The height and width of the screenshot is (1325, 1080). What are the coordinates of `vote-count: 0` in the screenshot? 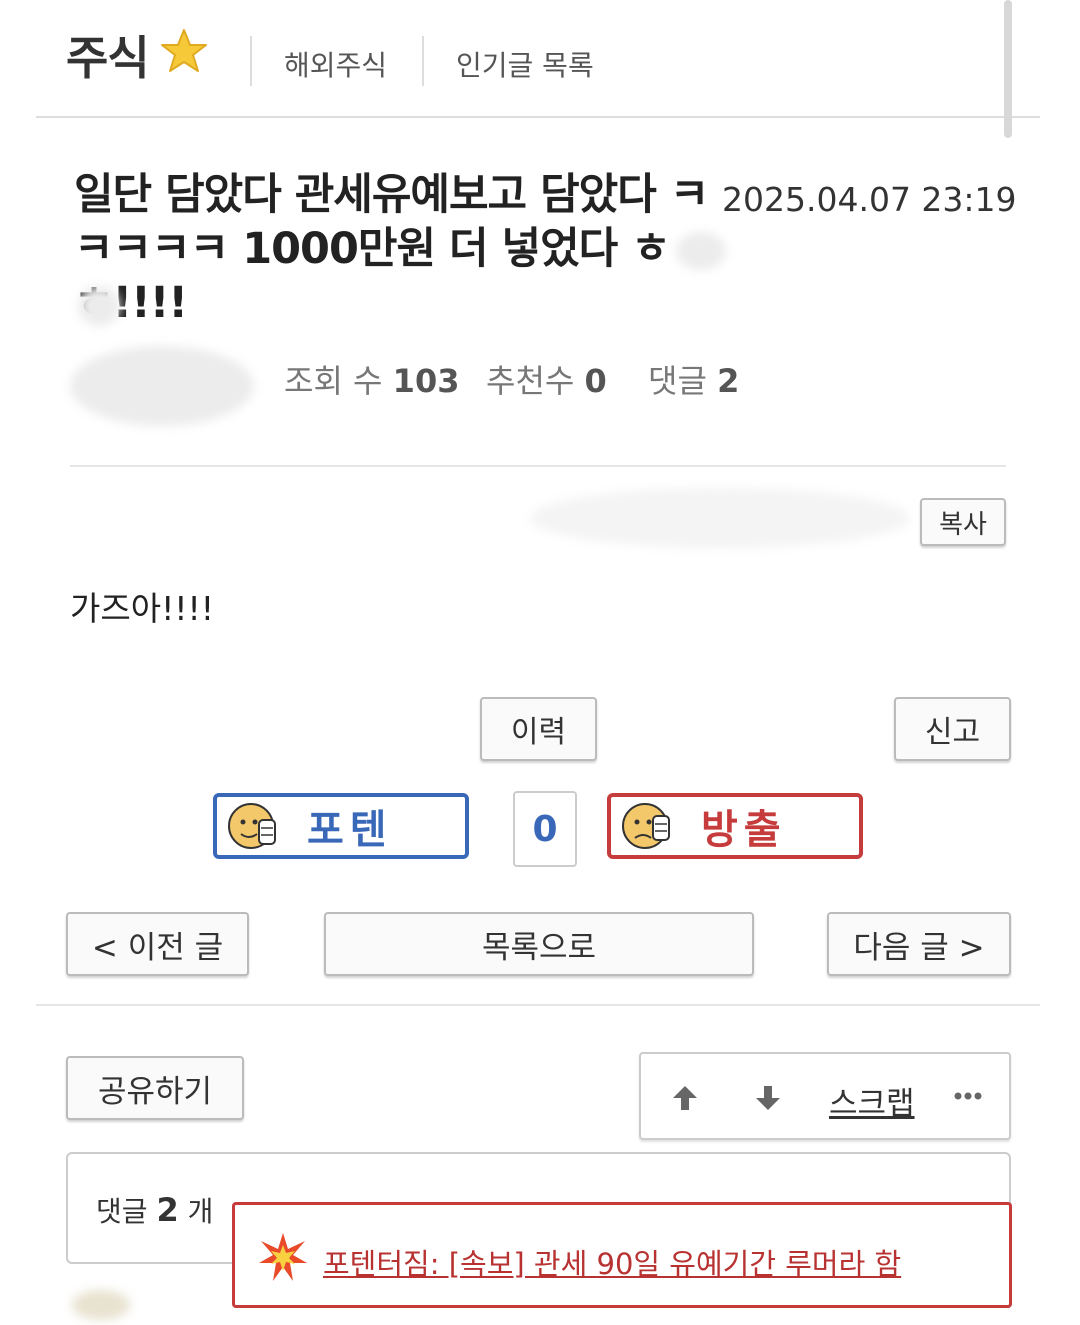 It's located at (545, 829).